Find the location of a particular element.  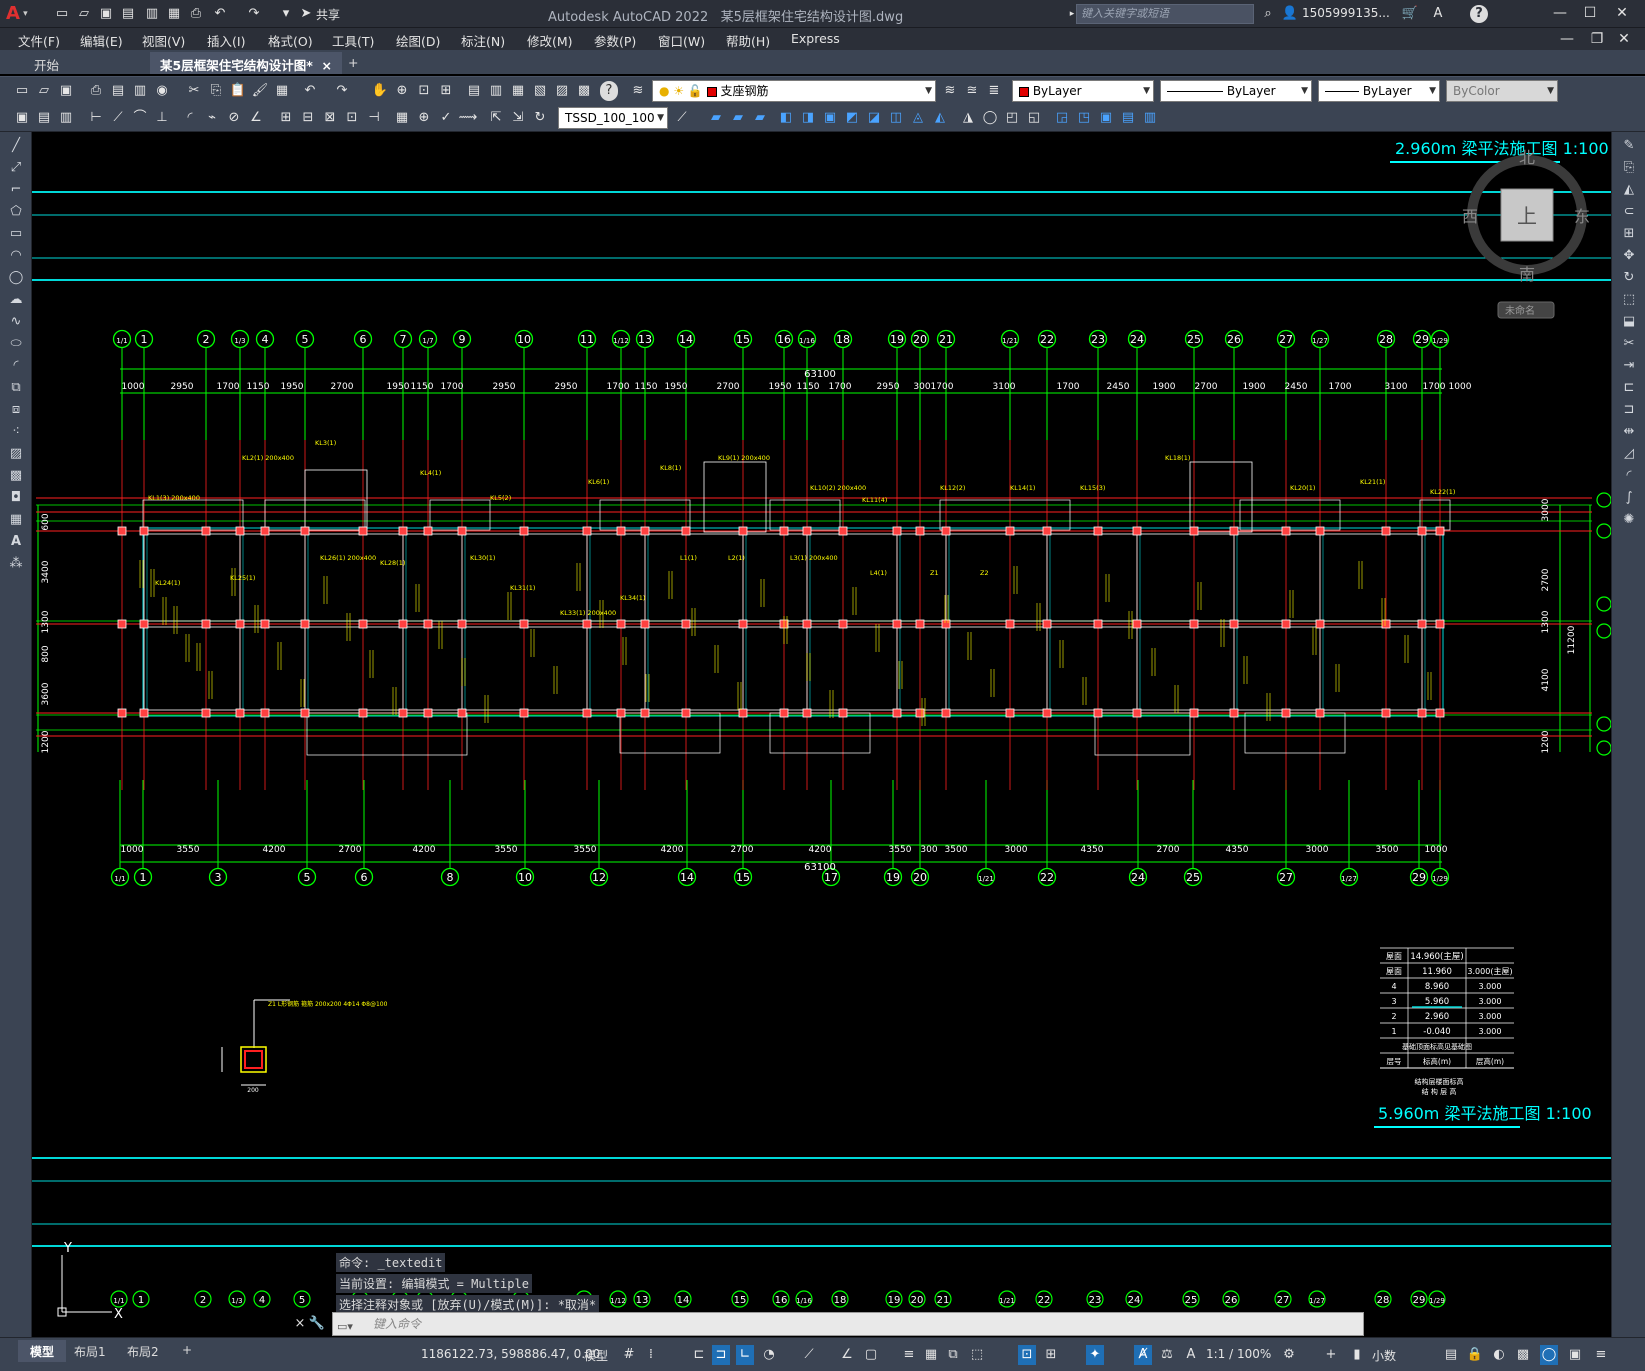

tab-close-icon: × is located at coordinates (326, 65).